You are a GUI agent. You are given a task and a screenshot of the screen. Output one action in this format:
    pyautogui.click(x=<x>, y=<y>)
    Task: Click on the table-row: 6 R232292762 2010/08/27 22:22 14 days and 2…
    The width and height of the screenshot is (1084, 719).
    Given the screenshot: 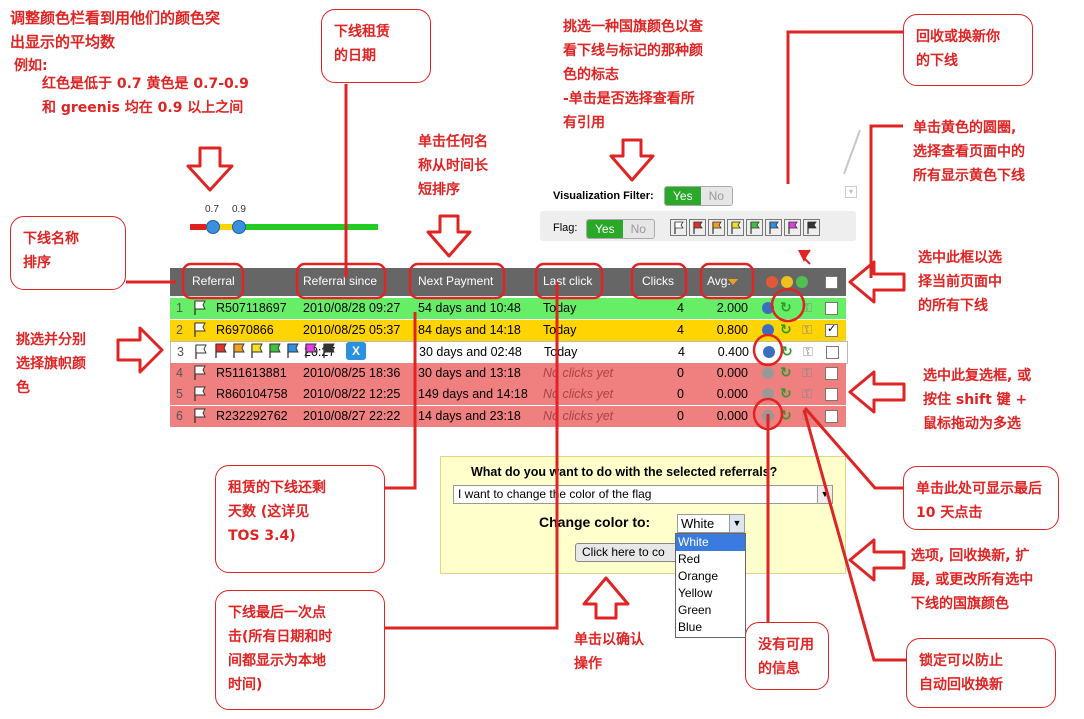 What is the action you would take?
    pyautogui.click(x=508, y=416)
    